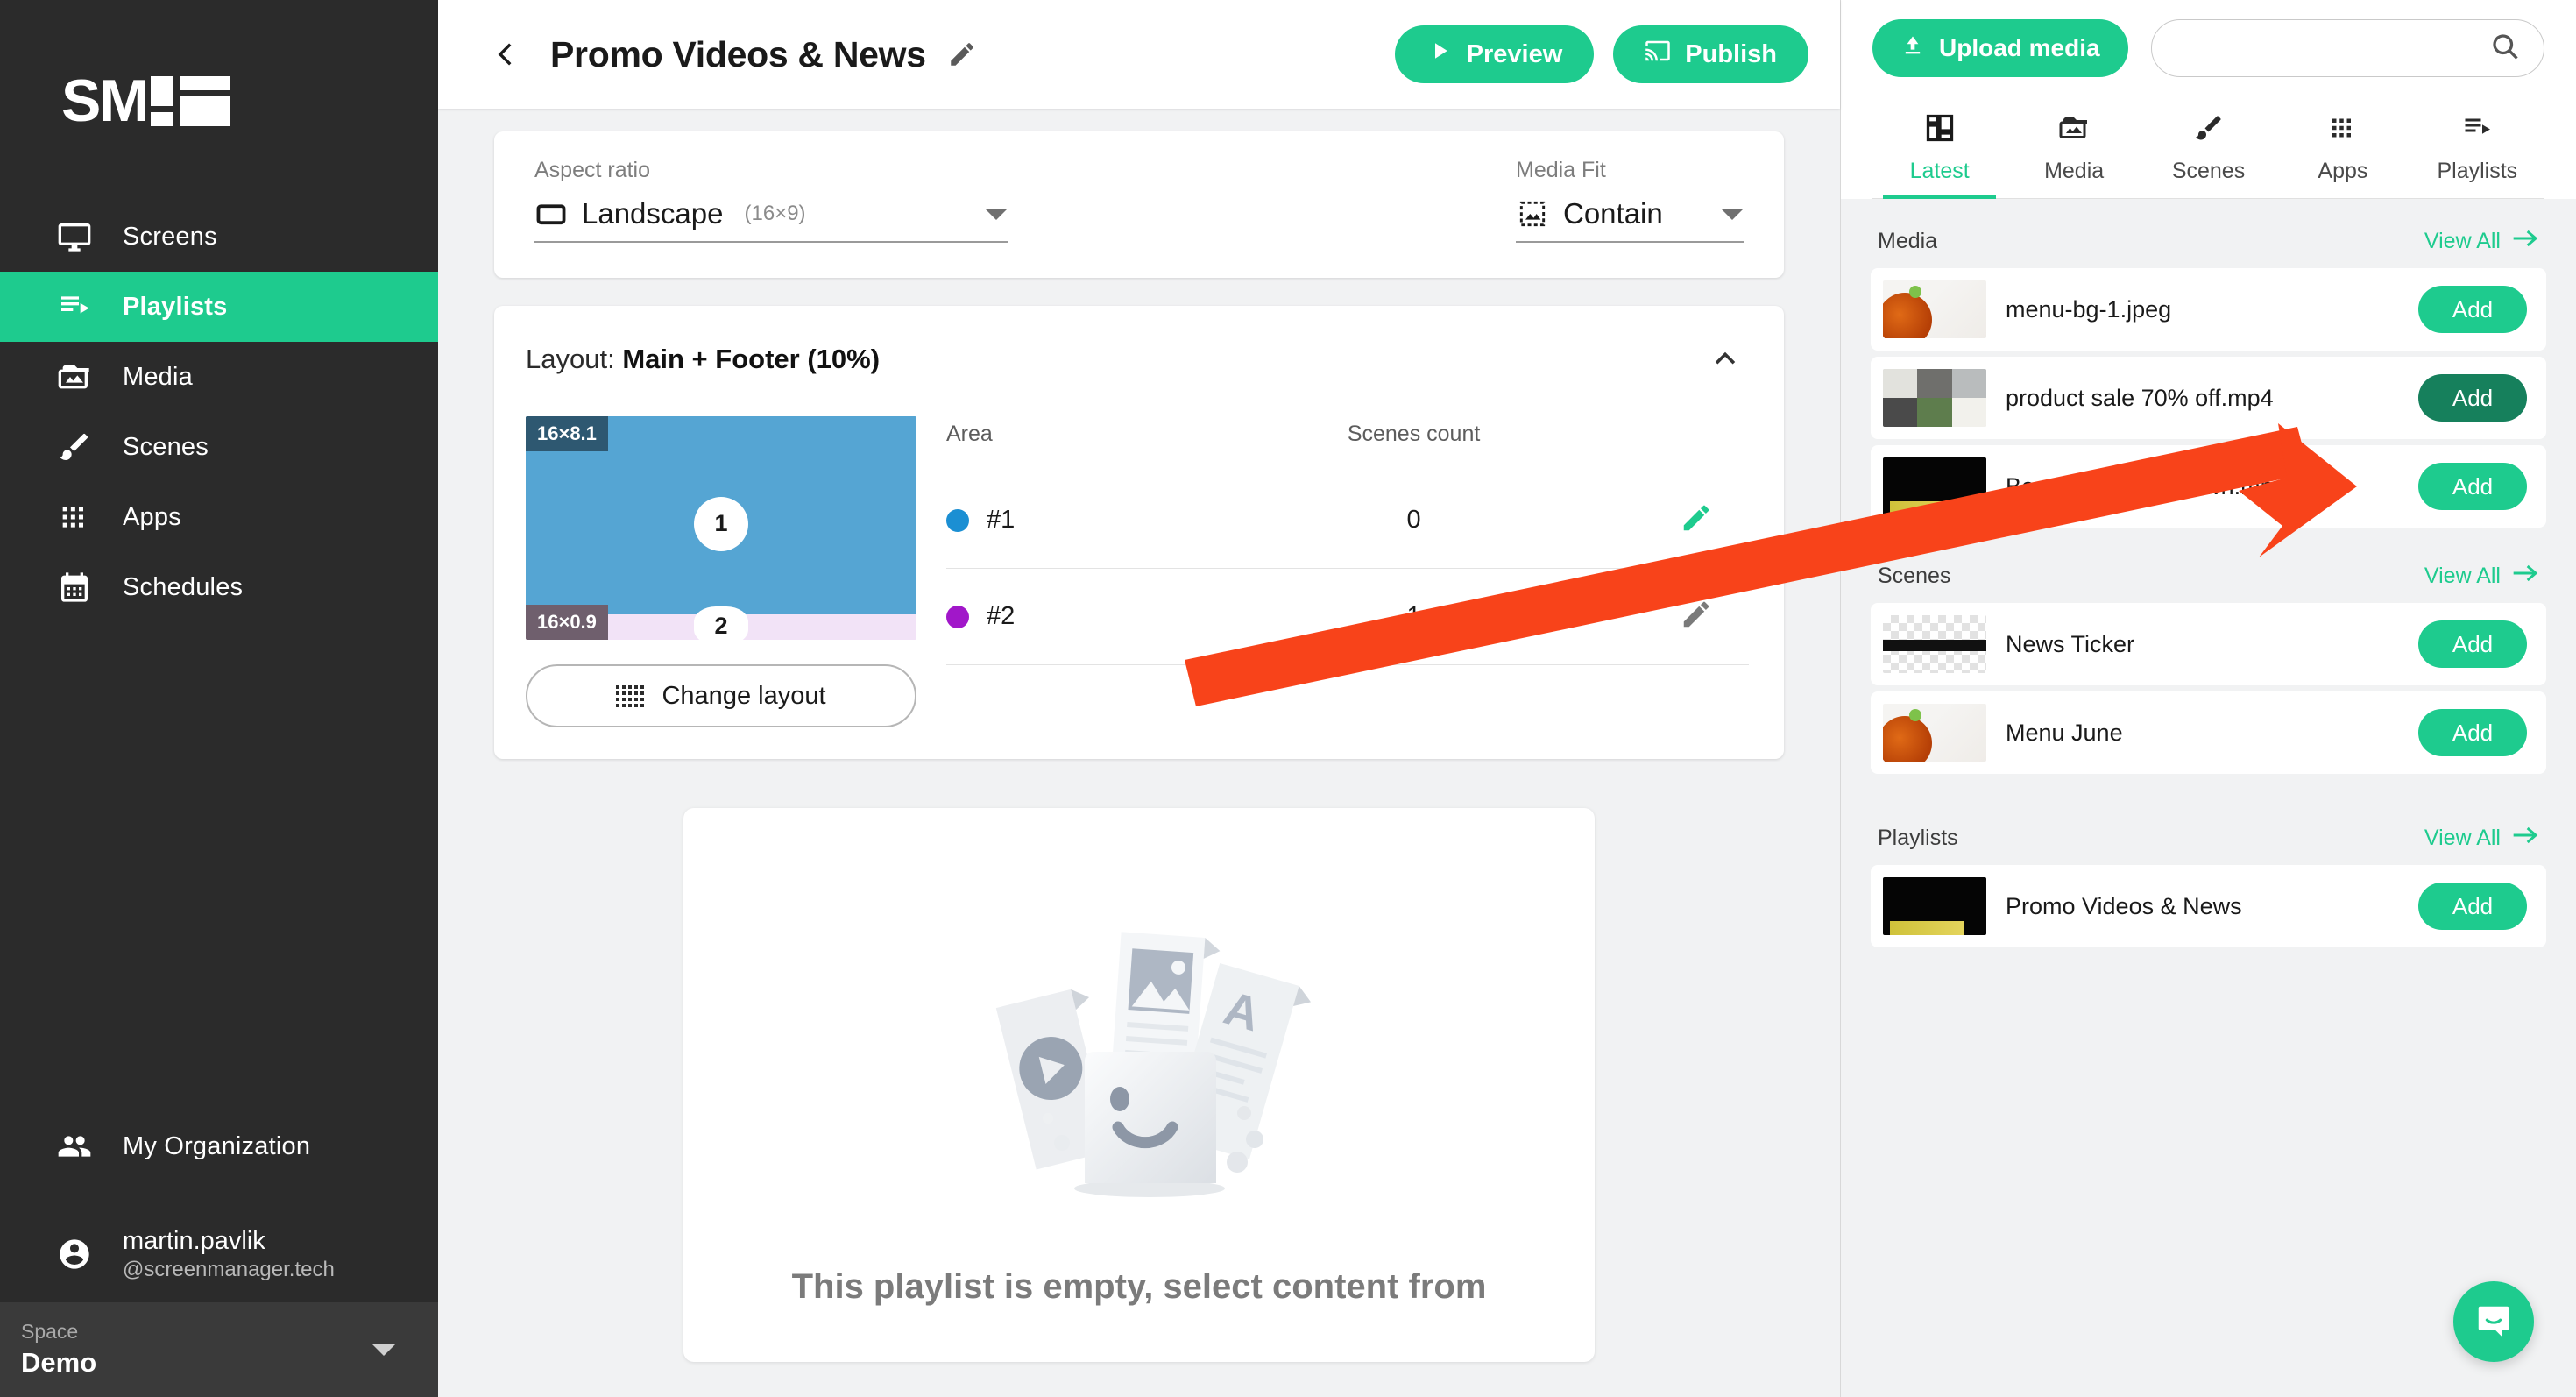  Describe the element at coordinates (2208, 733) in the screenshot. I see `list-item: Menu June Add` at that location.